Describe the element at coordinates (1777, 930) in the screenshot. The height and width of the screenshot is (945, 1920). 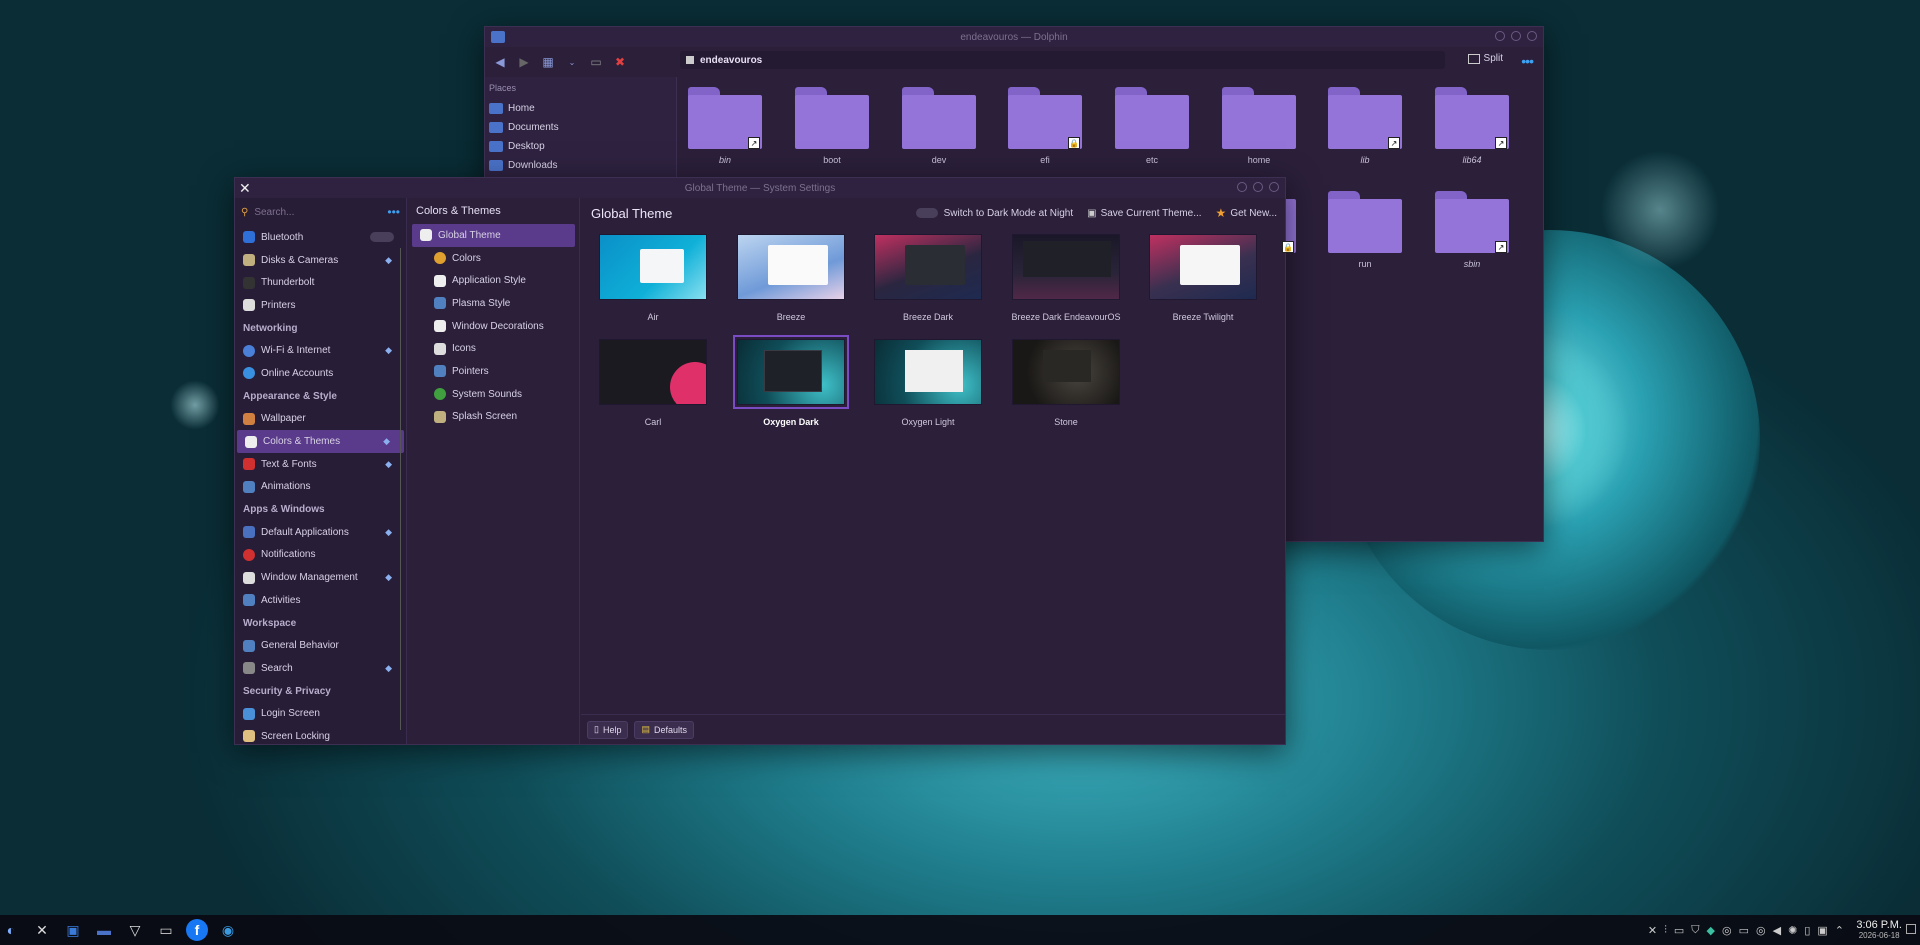
I see `volume-icon: ◀` at that location.